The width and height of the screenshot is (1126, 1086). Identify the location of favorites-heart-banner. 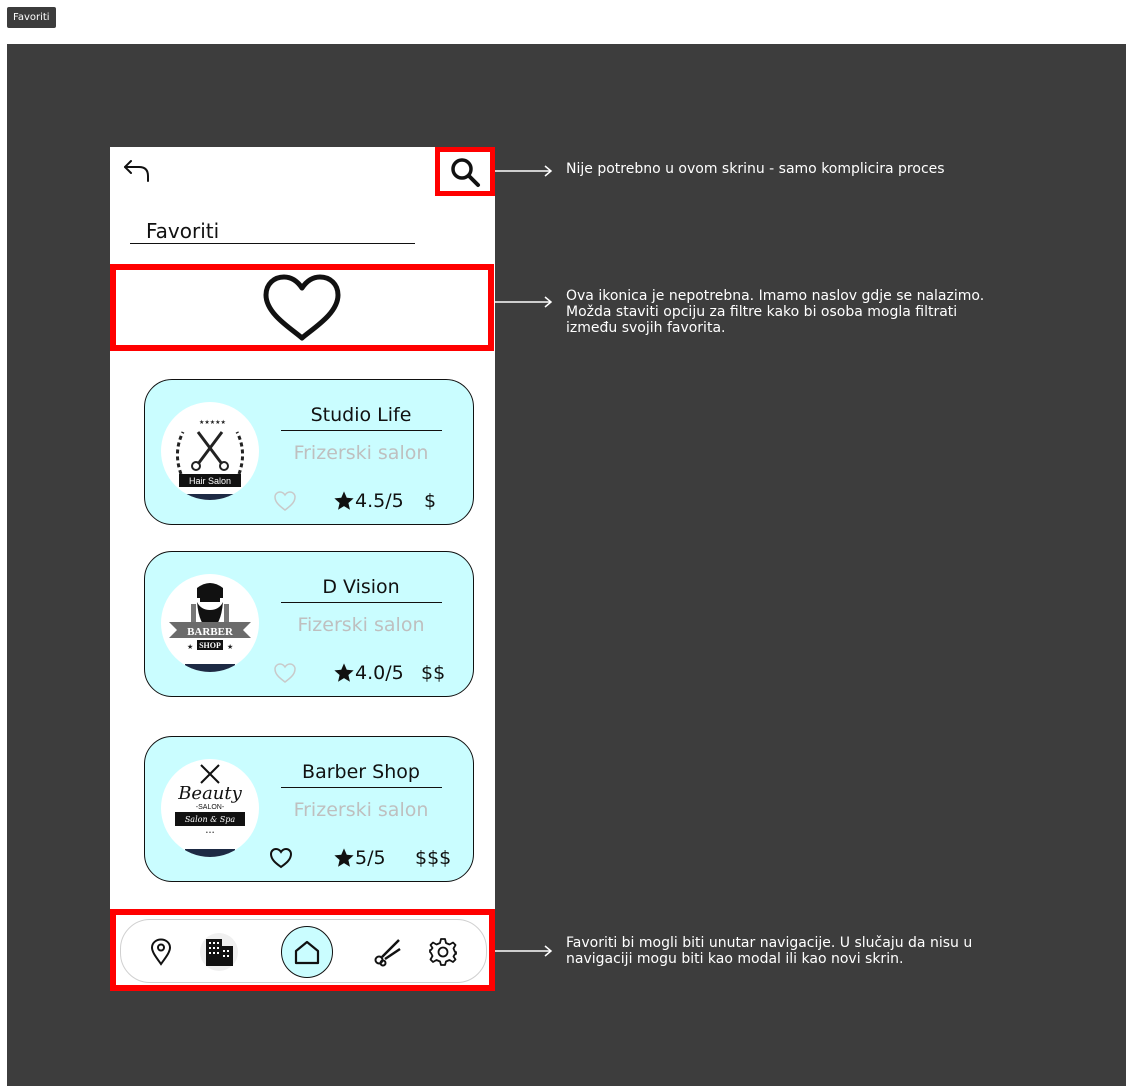
(302, 307).